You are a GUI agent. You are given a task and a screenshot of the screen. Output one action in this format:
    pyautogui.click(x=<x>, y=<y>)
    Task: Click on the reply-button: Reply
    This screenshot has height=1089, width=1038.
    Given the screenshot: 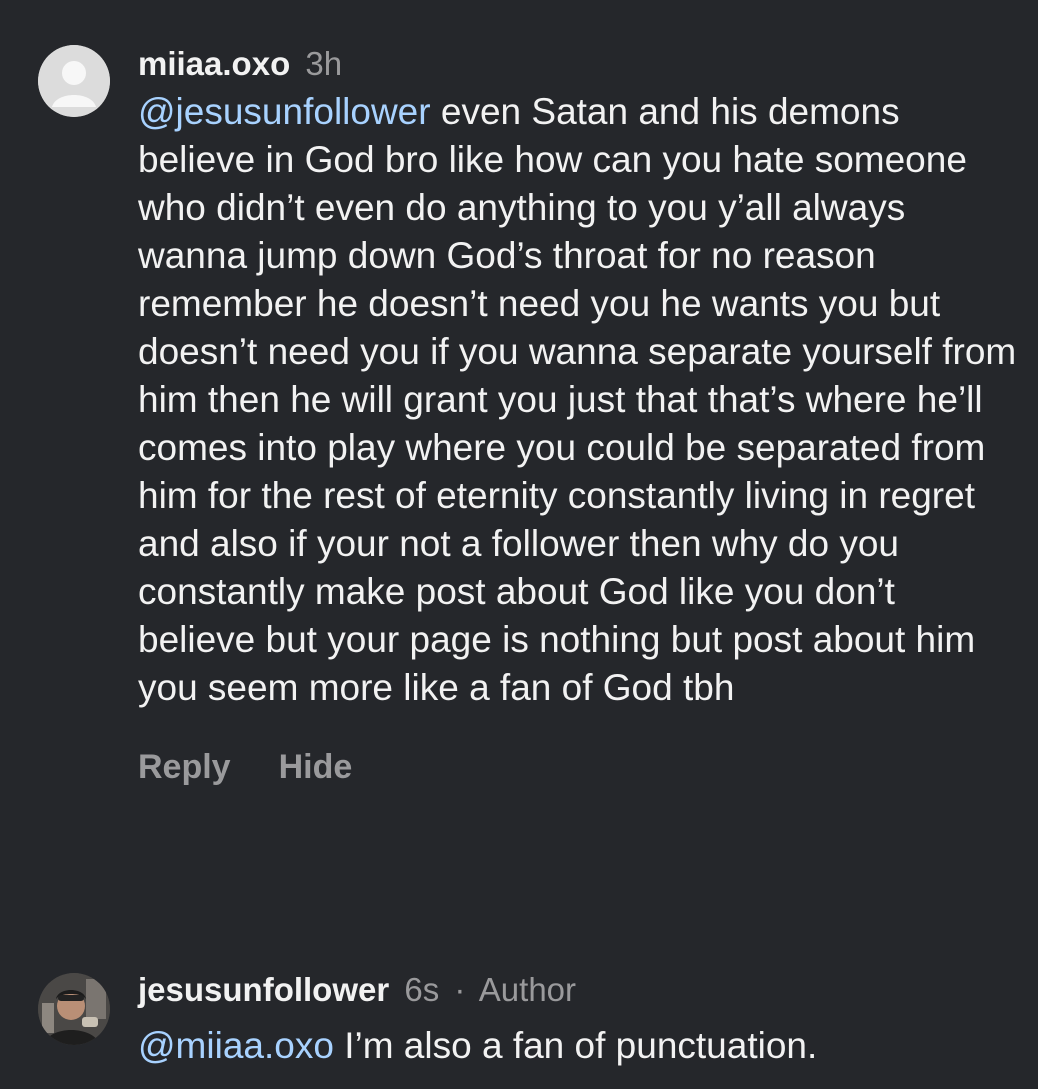 What is the action you would take?
    pyautogui.click(x=184, y=767)
    